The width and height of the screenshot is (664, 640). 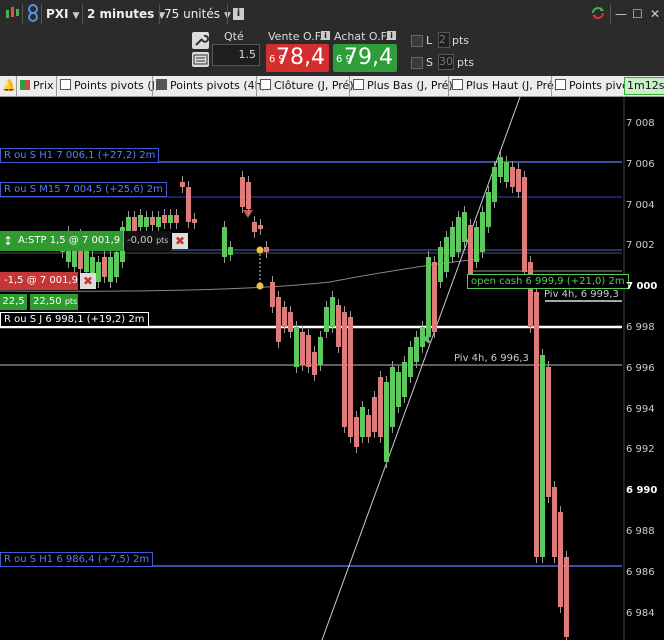 I want to click on timeframe-selector: 2 minutes ▼, so click(x=126, y=14).